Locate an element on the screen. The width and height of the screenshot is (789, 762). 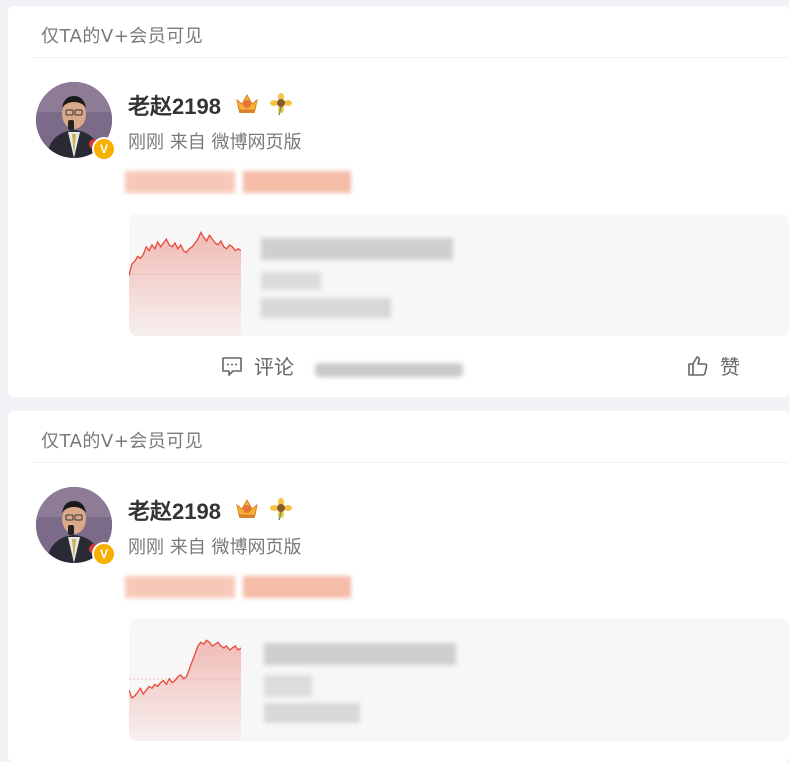
thumbs-up-icon is located at coordinates (698, 365).